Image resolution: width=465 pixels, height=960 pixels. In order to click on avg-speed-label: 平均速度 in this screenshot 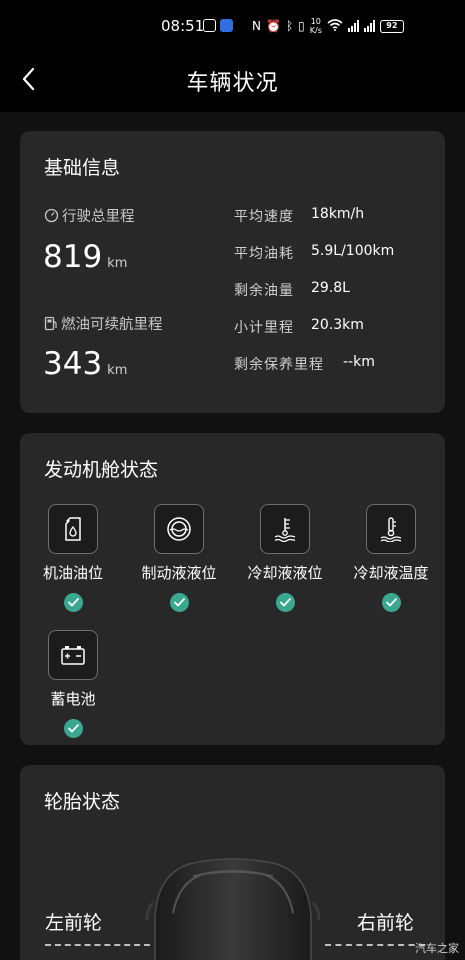, I will do `click(264, 217)`.